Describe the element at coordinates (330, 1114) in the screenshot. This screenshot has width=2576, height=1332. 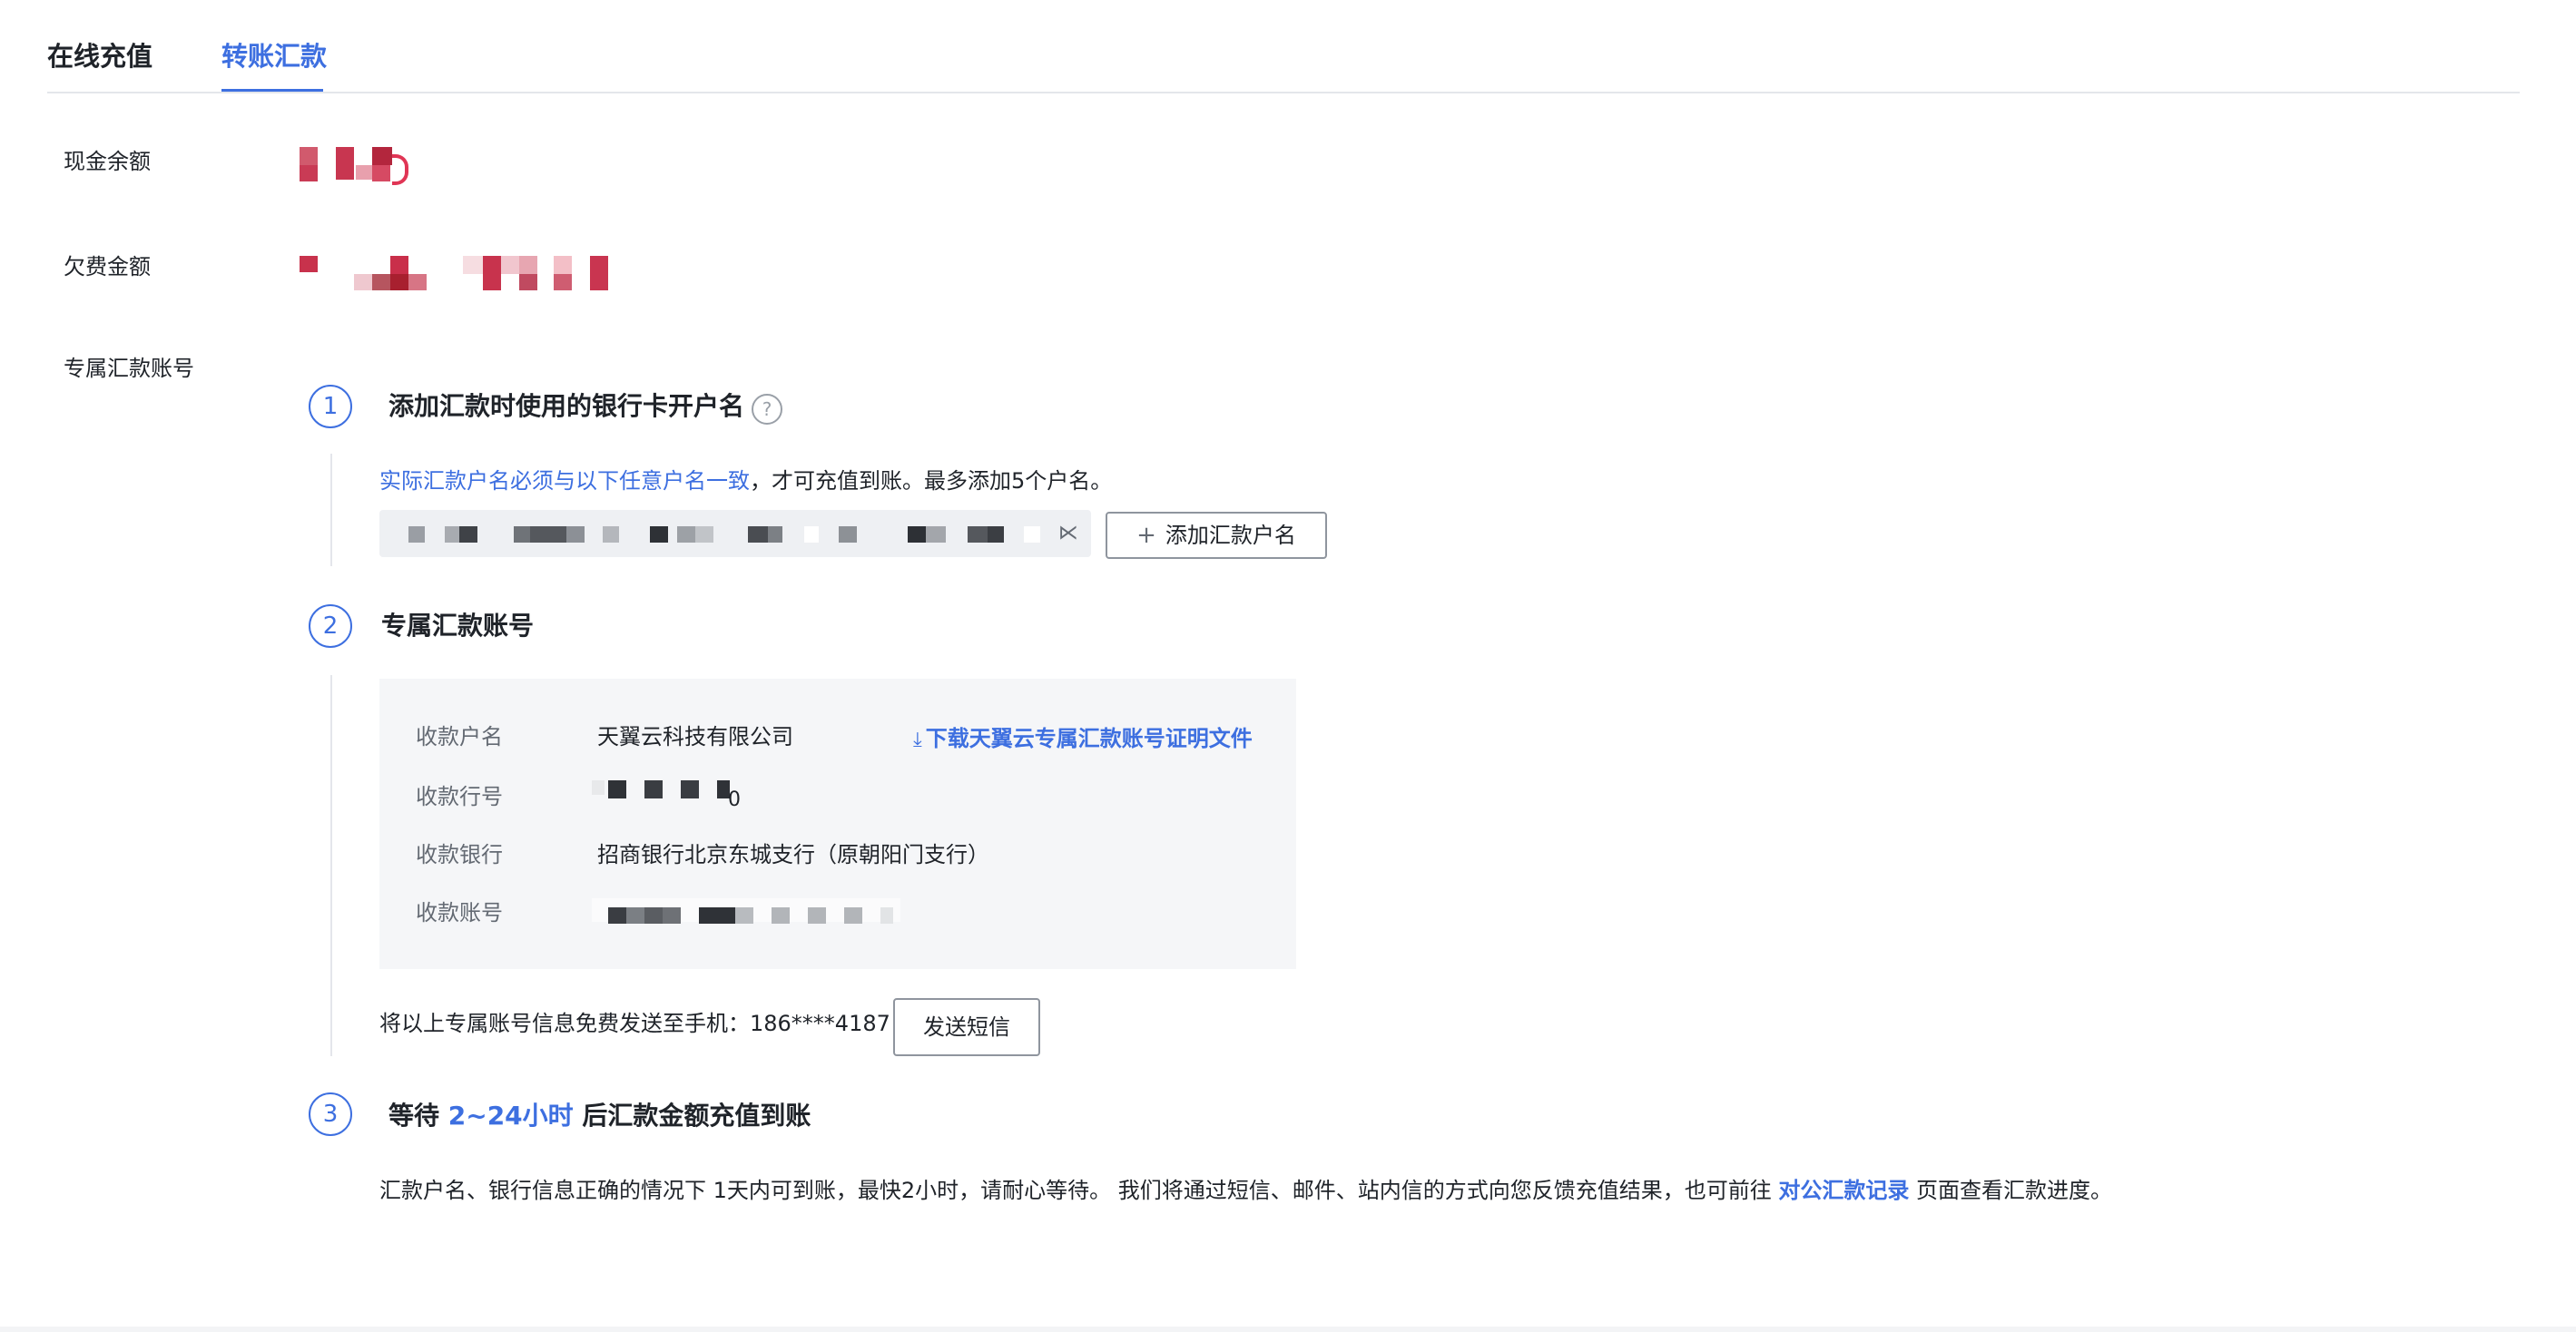
I see `step-3-badge: 3` at that location.